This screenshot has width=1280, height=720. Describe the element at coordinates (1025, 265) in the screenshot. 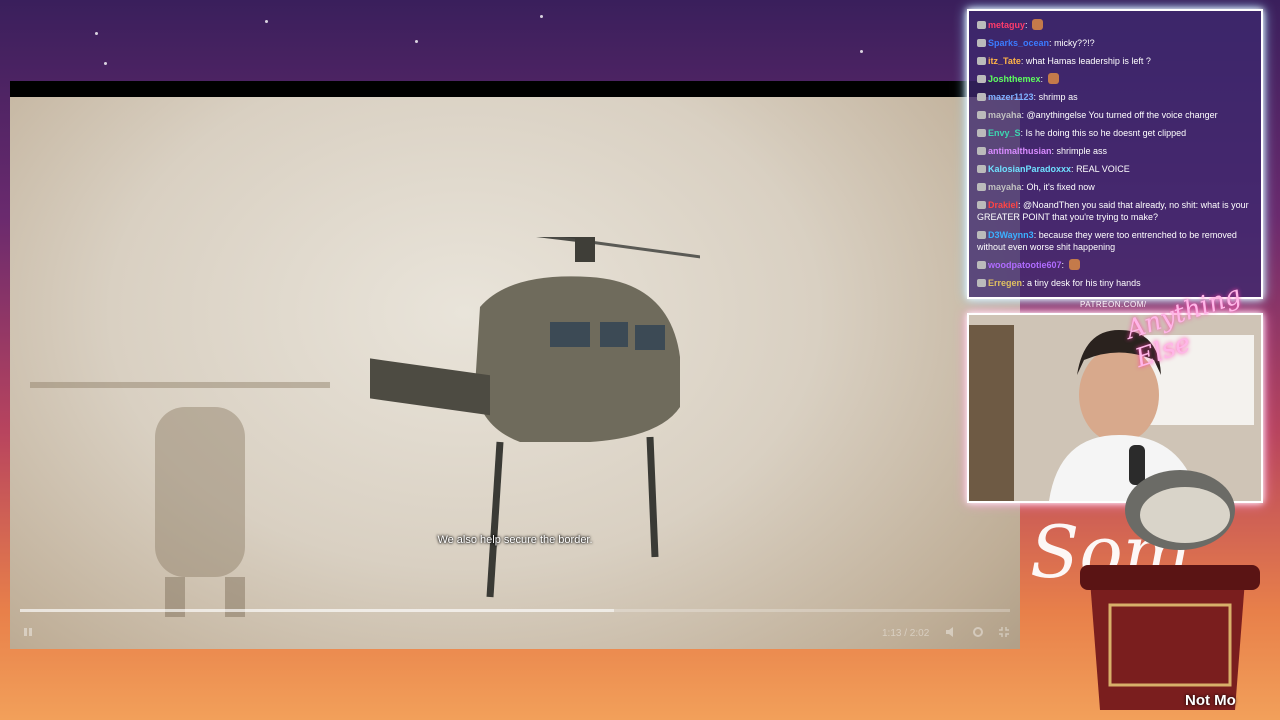

I see `chat-username: woodpatootie607` at that location.